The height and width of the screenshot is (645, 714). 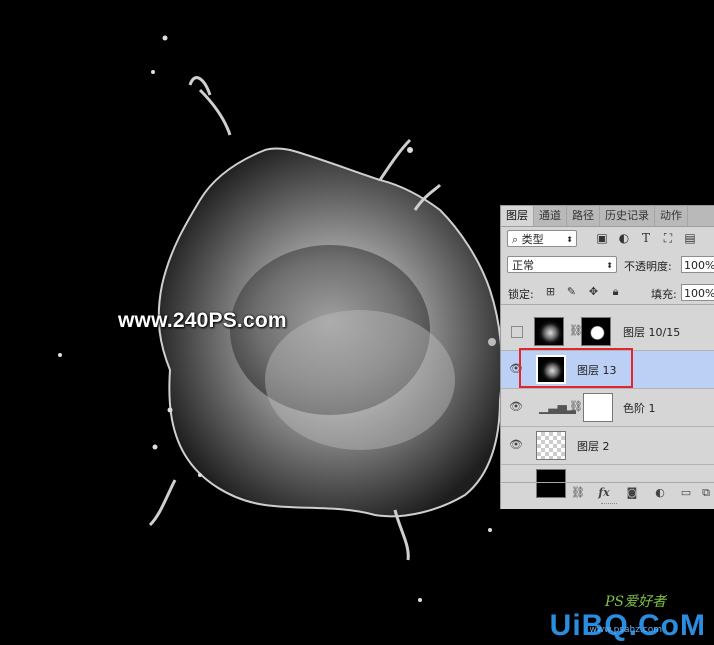 I want to click on site-watermark: www.240PS.com, so click(x=202, y=320).